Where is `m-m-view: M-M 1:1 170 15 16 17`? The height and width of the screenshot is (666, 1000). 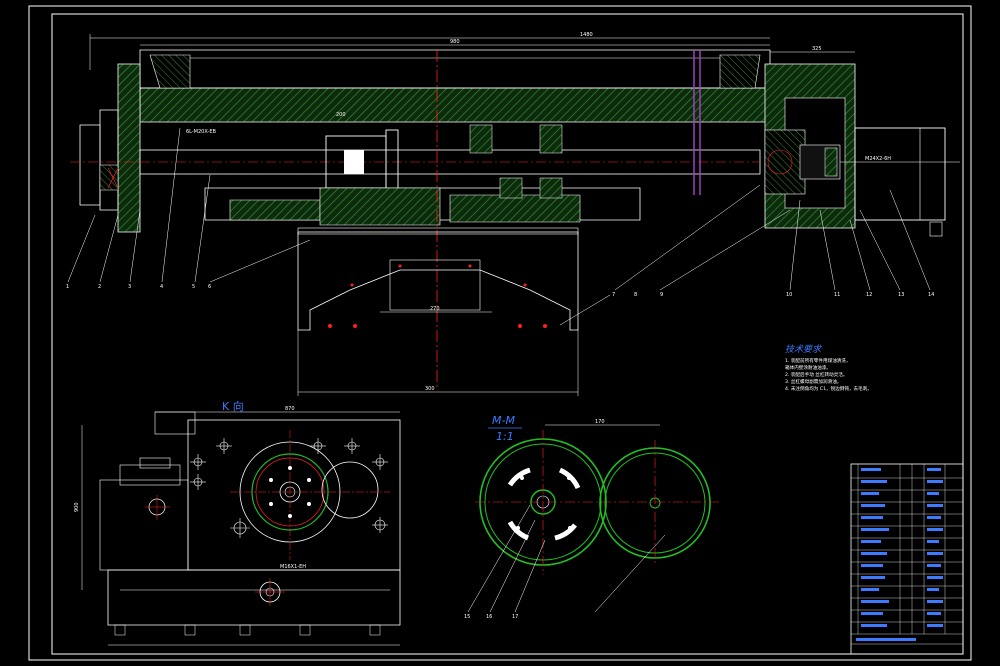 m-m-view: M-M 1:1 170 15 16 17 is located at coordinates (592, 517).